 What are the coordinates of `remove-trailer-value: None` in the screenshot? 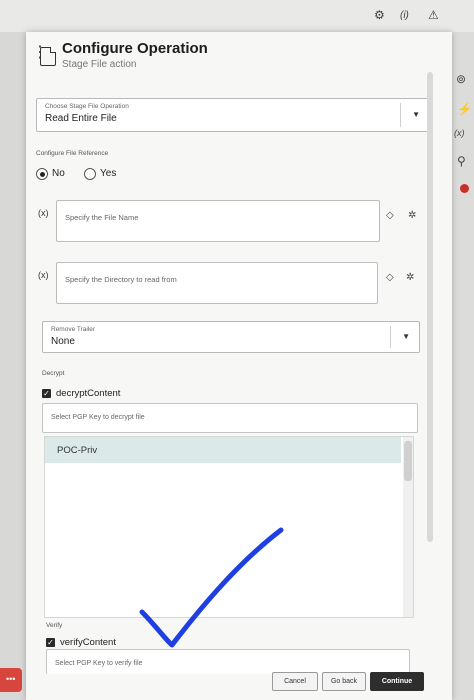 It's located at (63, 341).